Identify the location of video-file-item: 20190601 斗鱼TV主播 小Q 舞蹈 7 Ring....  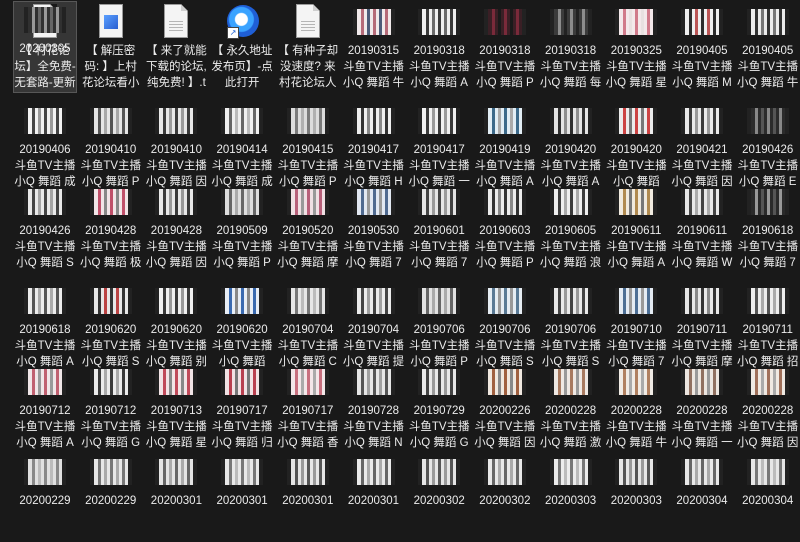
(439, 227).